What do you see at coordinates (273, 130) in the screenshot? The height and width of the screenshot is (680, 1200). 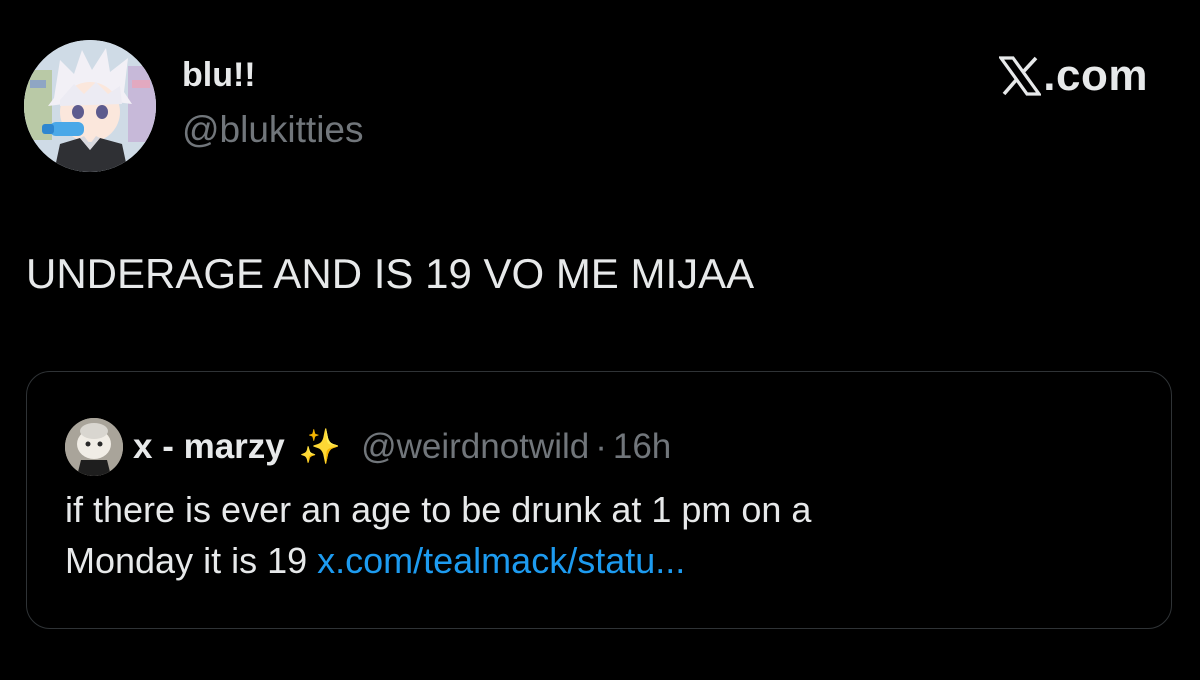 I see `author-handle: @blukitties` at bounding box center [273, 130].